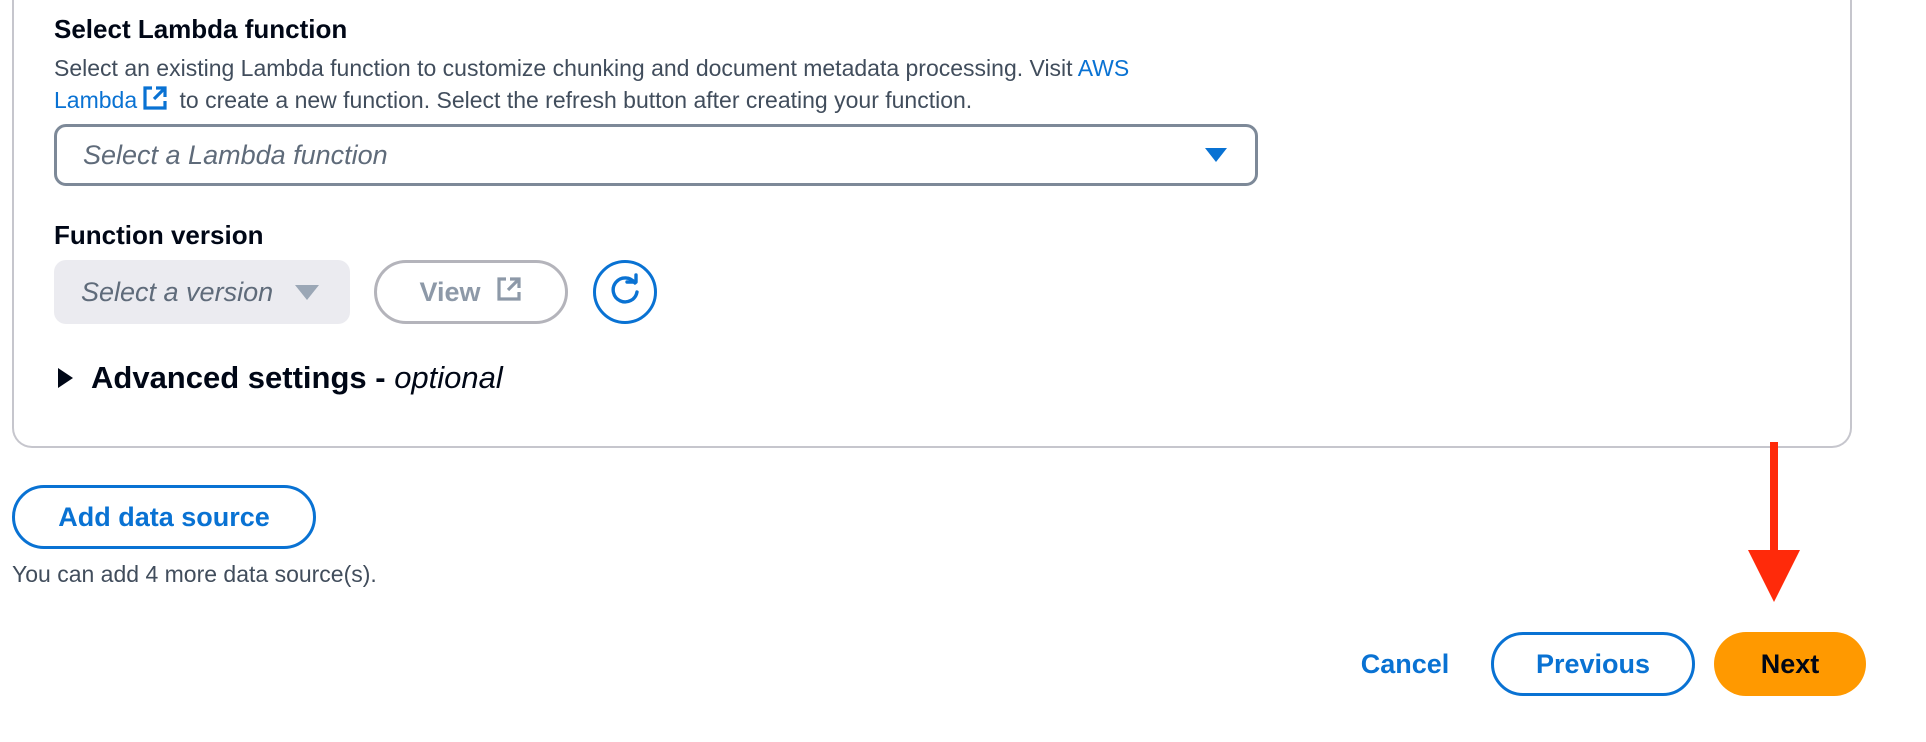 This screenshot has width=1926, height=742. I want to click on optional-text: optional, so click(448, 377).